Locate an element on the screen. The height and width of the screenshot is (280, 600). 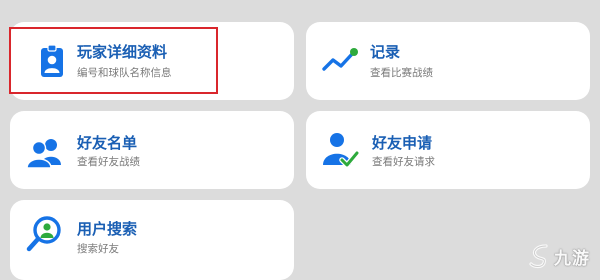
friend-list-card: 好友名单 查看好友战绩 is located at coordinates (152, 150).